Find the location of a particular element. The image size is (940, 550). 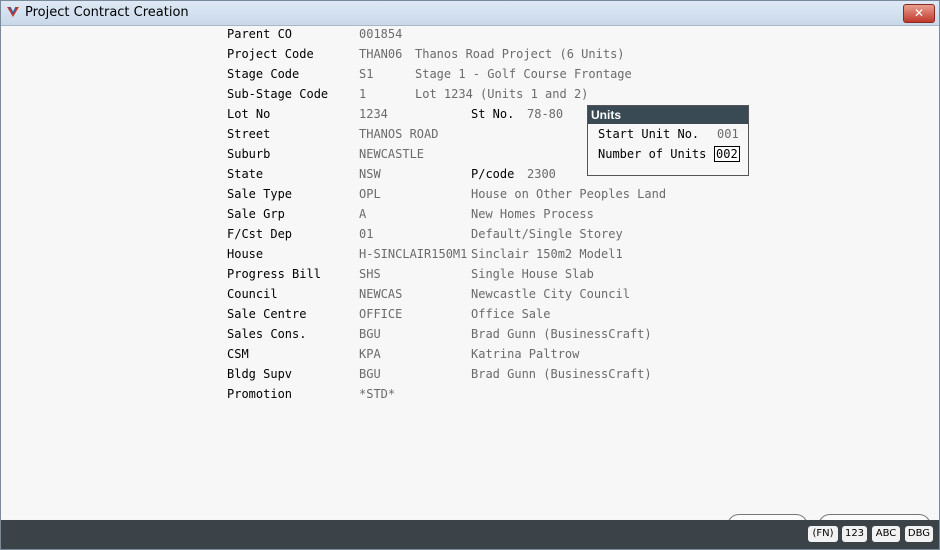

title-bar: Project Contract Creation ✕ is located at coordinates (470, 13).